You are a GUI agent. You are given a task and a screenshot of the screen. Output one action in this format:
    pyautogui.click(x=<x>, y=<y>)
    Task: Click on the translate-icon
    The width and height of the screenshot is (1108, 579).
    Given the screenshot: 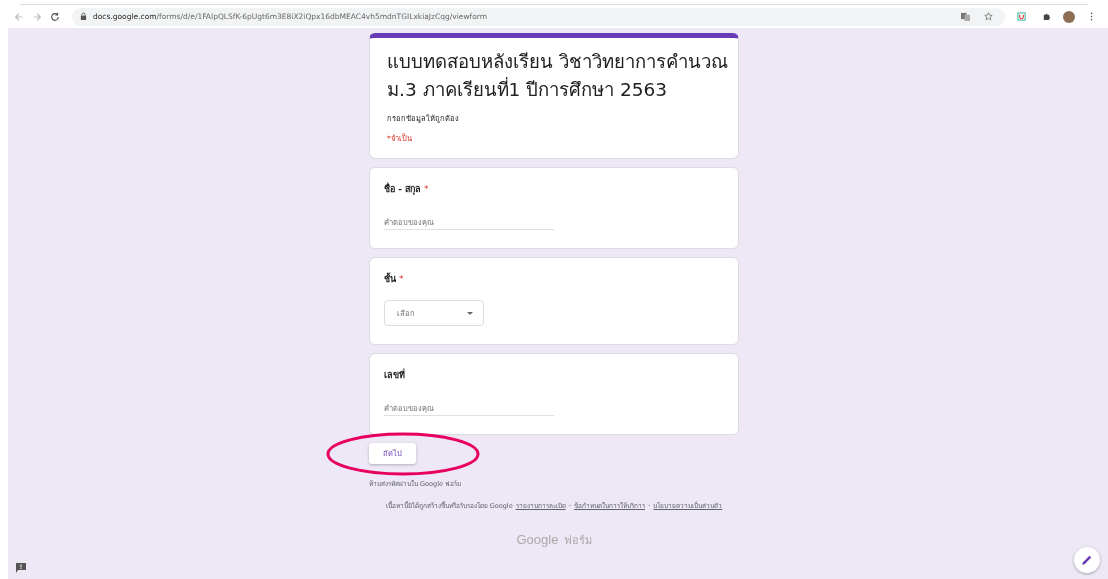 What is the action you would take?
    pyautogui.click(x=965, y=16)
    